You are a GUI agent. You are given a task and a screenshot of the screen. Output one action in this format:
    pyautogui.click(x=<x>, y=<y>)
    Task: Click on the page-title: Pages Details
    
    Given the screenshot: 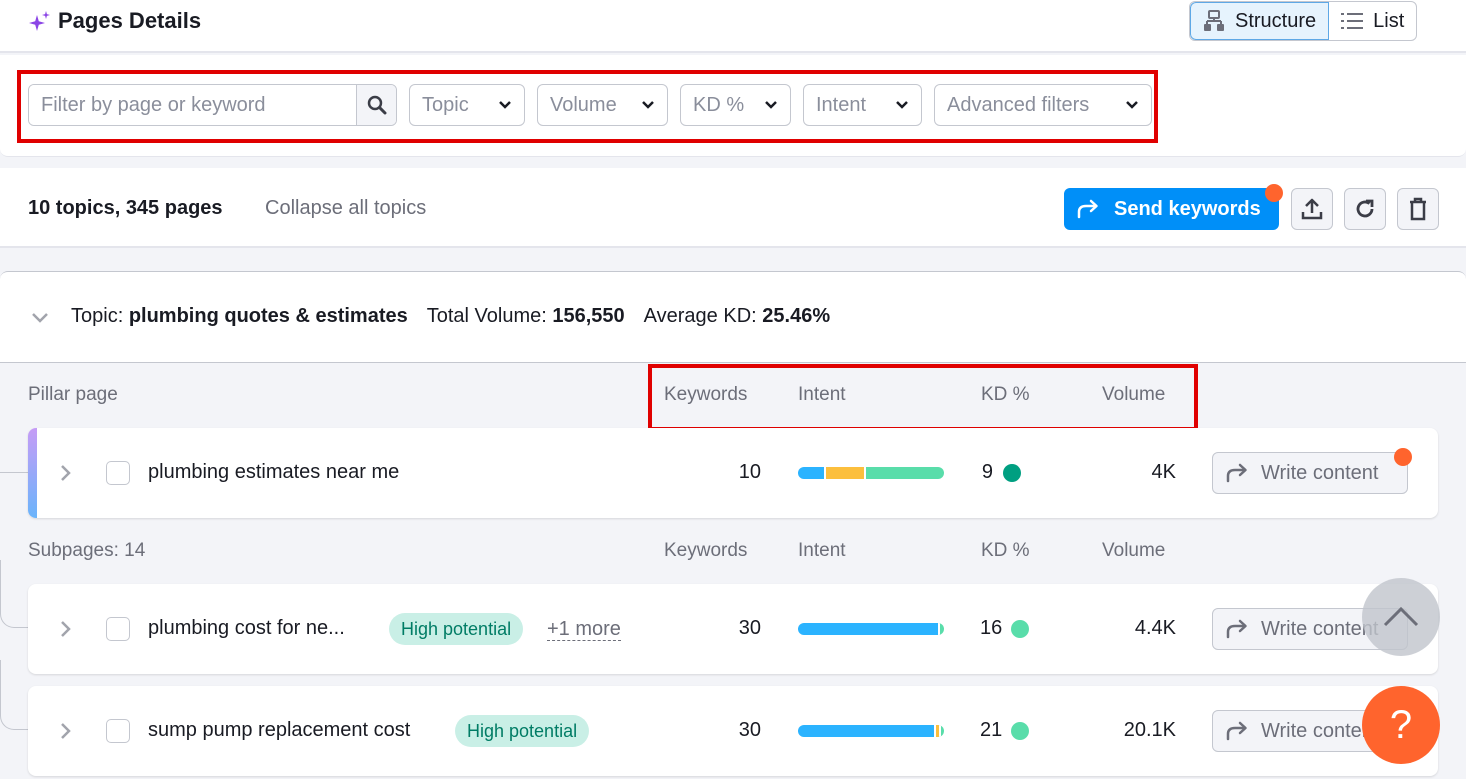 What is the action you would take?
    pyautogui.click(x=130, y=20)
    